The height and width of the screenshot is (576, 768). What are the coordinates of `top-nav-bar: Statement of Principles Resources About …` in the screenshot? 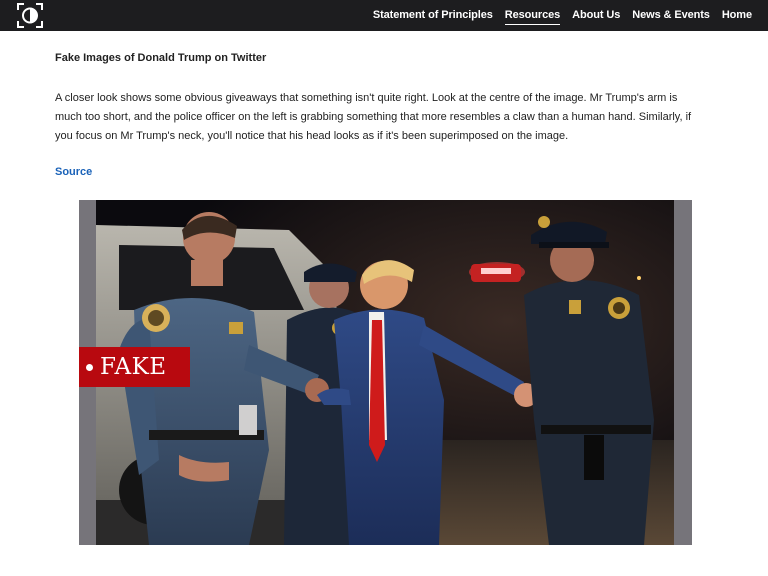 It's located at (384, 15).